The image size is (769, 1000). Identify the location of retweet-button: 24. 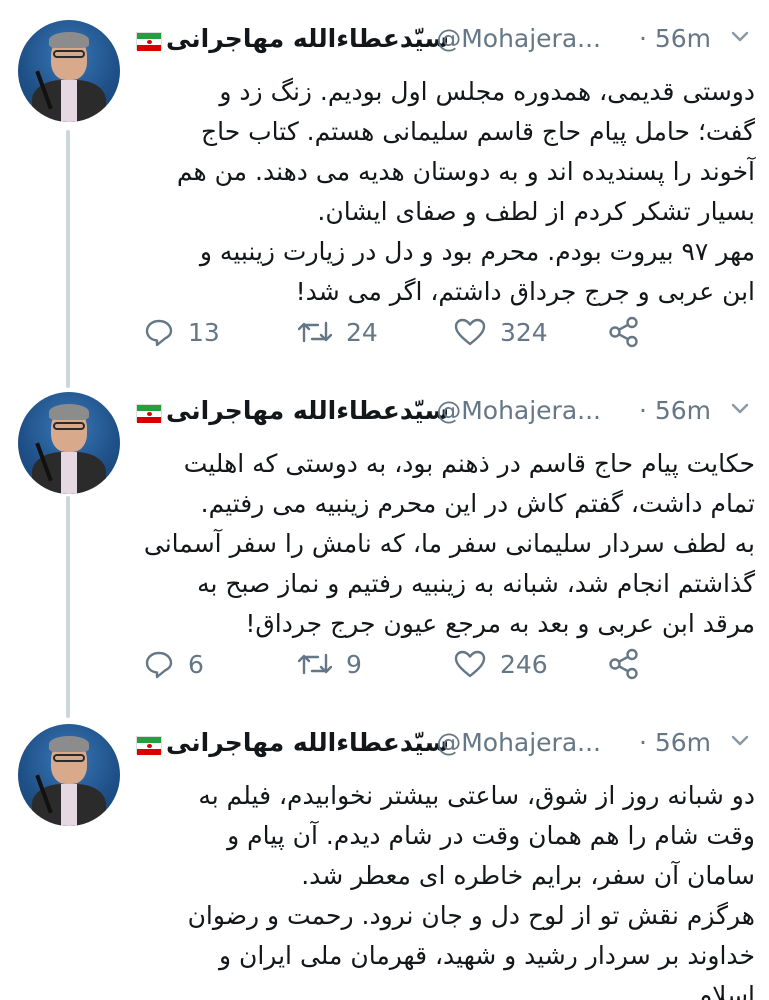
(338, 332).